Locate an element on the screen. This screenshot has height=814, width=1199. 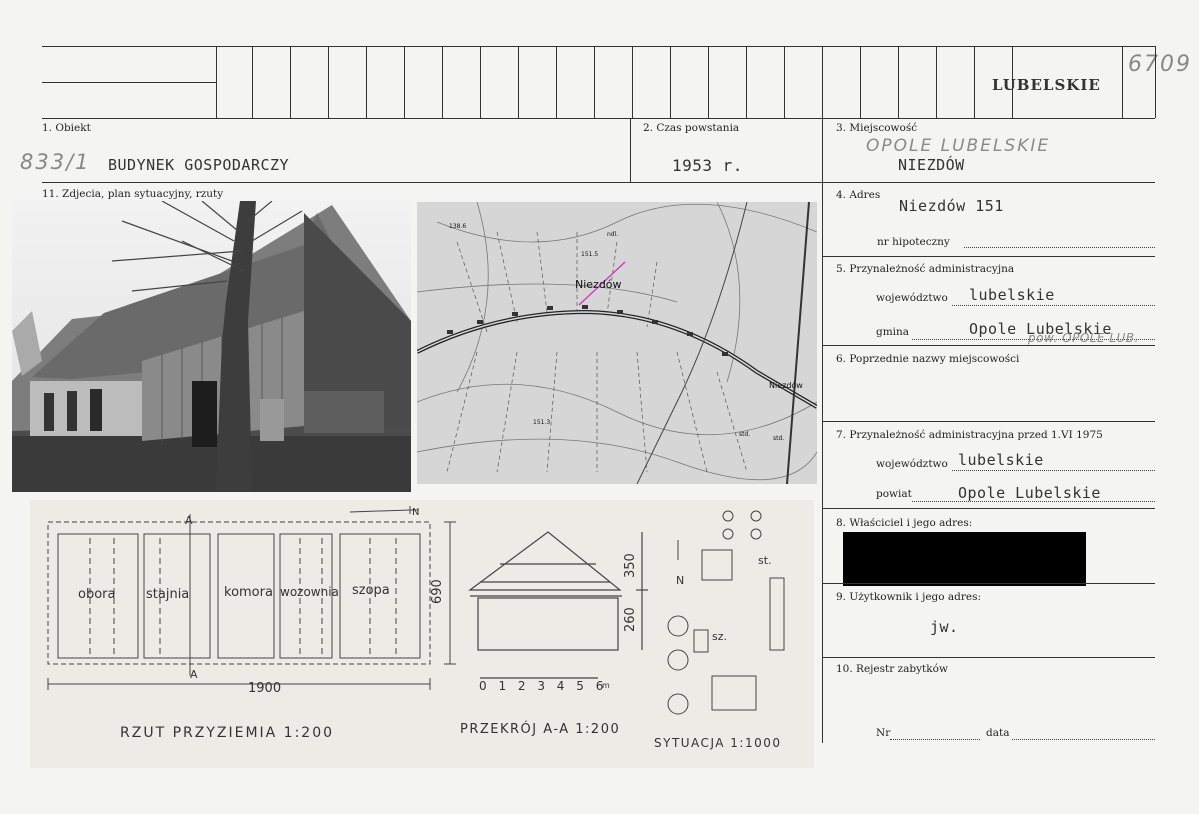
voivodeship-before-label: województwo is located at coordinates (912, 464).